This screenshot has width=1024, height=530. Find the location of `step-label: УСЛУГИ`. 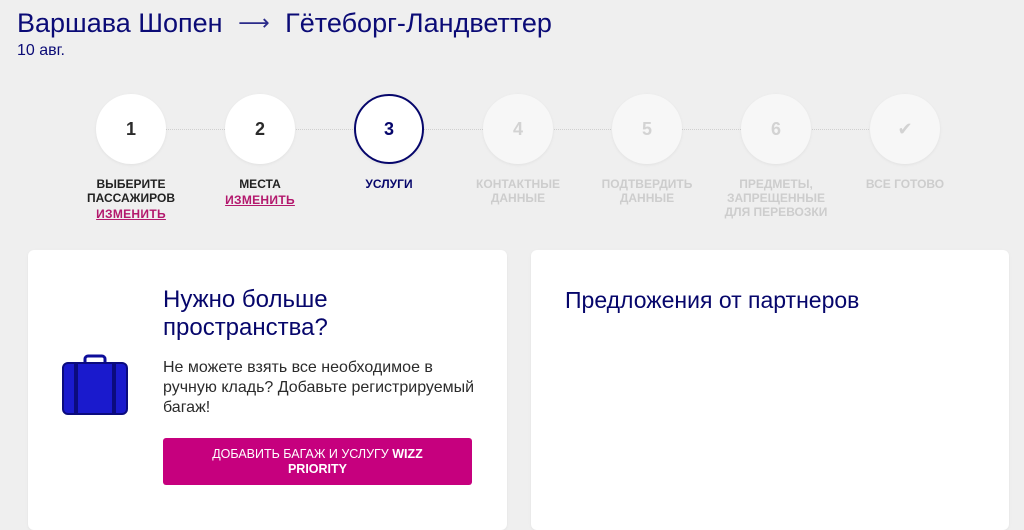

step-label: УСЛУГИ is located at coordinates (389, 184).